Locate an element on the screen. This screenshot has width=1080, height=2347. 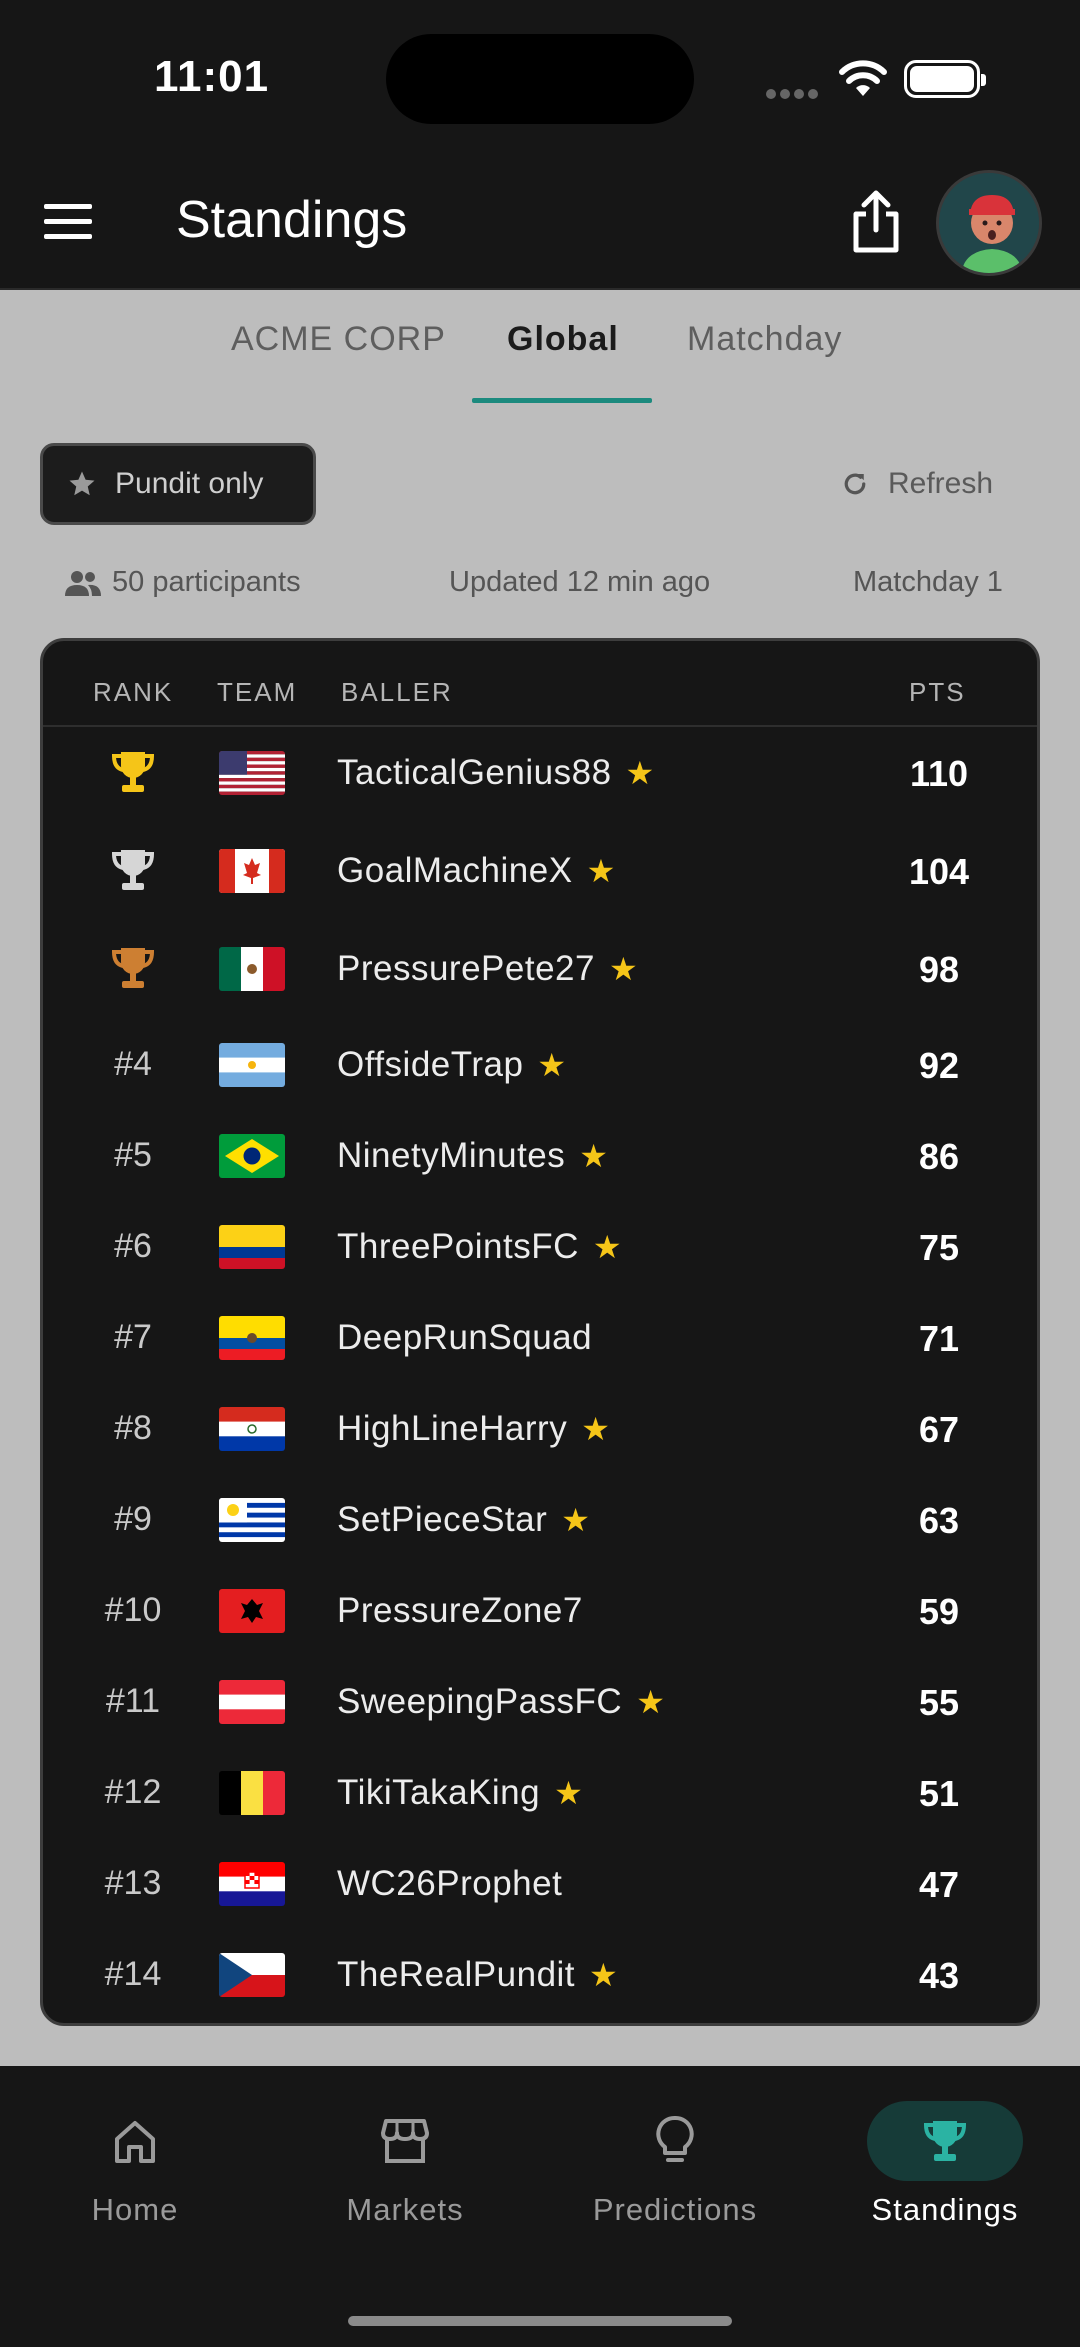
rank-value: #12 is located at coordinates (133, 1792).